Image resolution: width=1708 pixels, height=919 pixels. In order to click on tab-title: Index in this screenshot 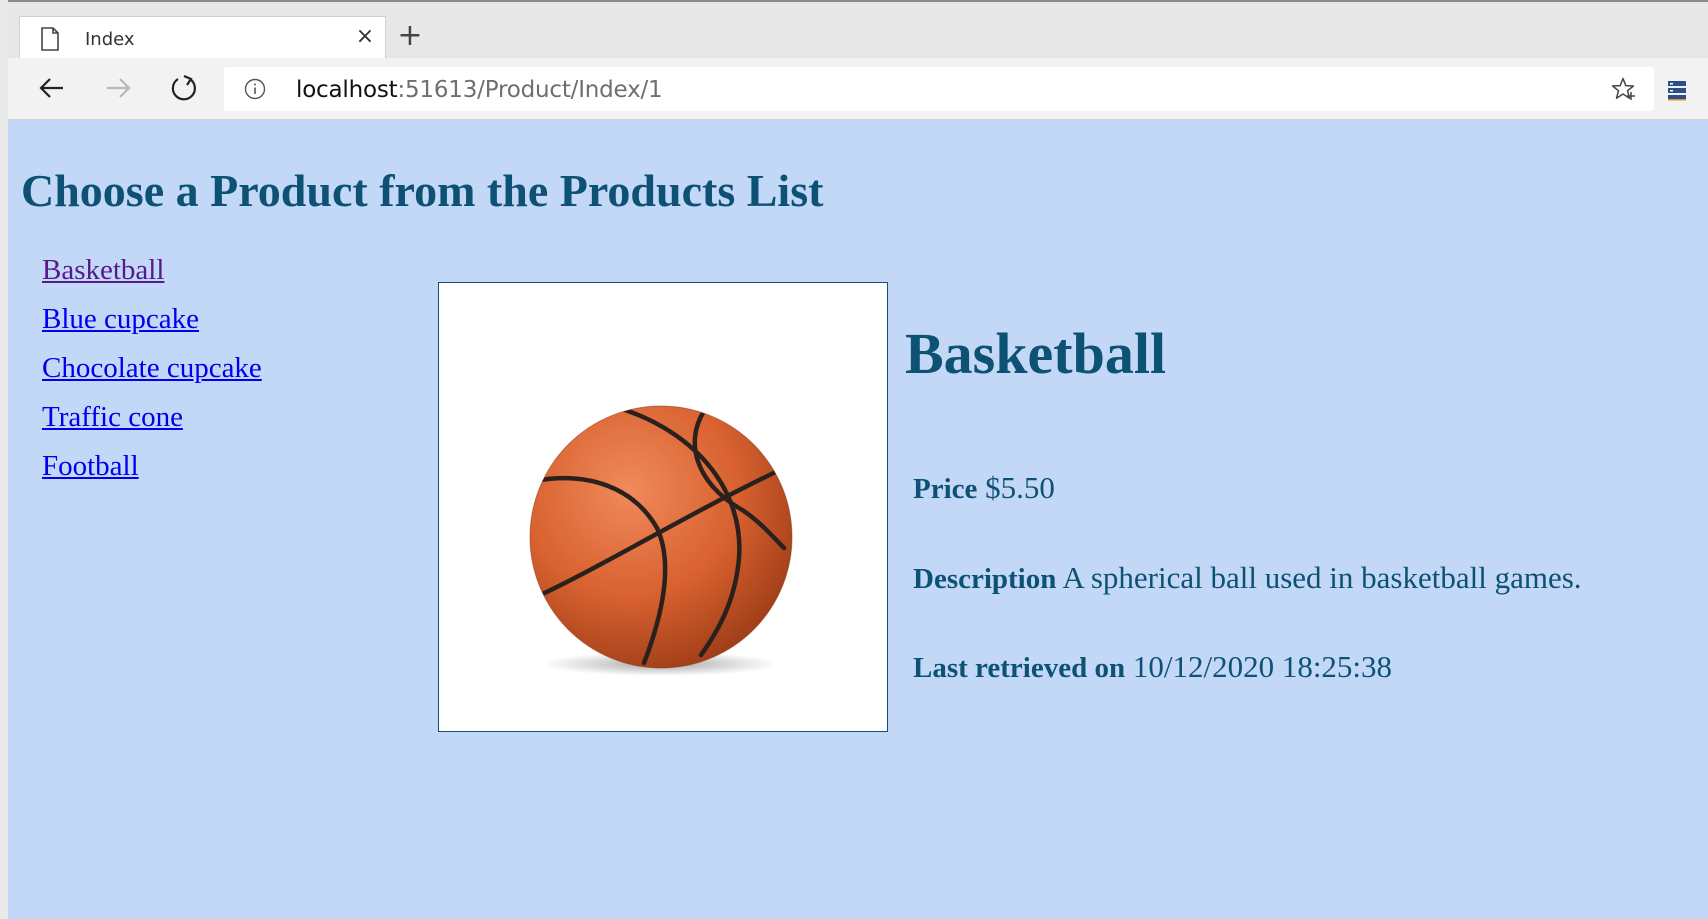, I will do `click(110, 39)`.